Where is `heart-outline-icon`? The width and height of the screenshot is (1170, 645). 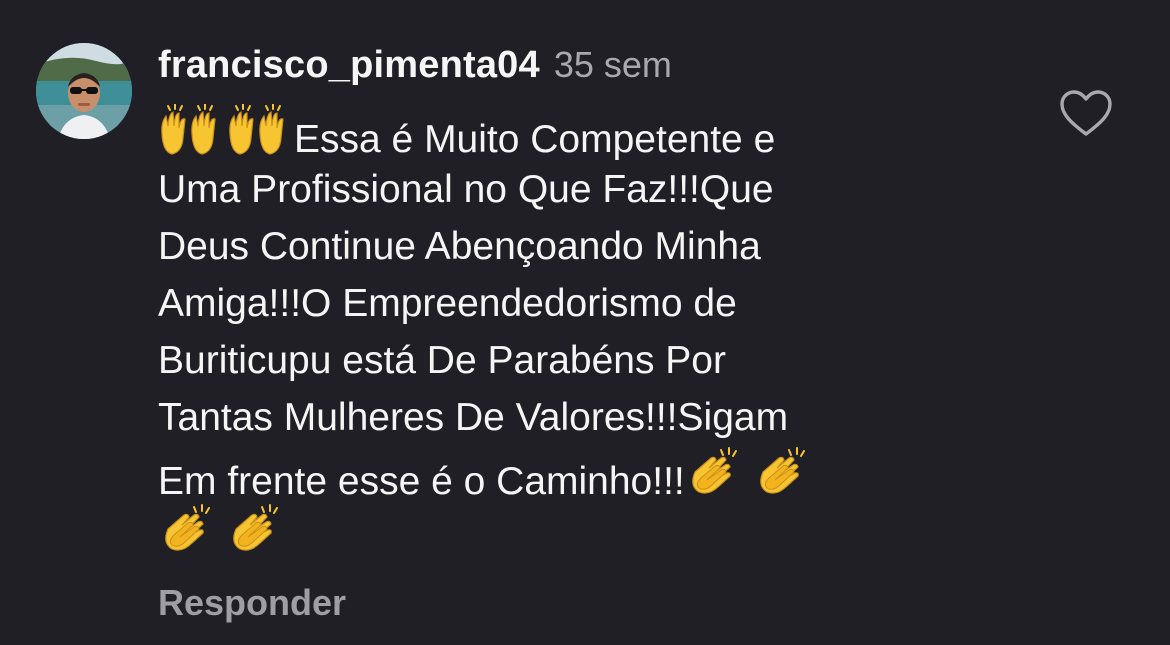
heart-outline-icon is located at coordinates (1086, 113).